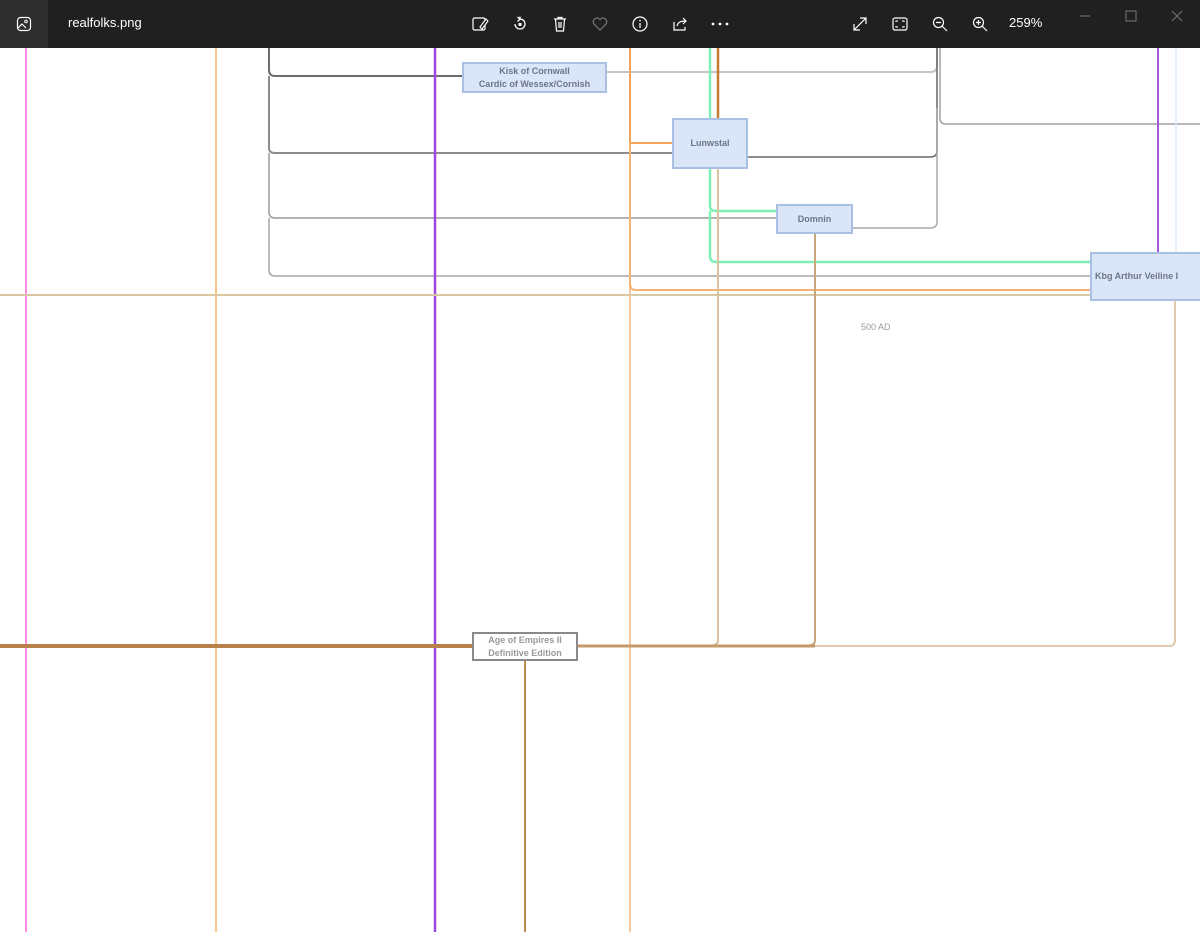  Describe the element at coordinates (534, 70) in the screenshot. I see `node-cornwall-line1: Kisk of Cornwall` at that location.